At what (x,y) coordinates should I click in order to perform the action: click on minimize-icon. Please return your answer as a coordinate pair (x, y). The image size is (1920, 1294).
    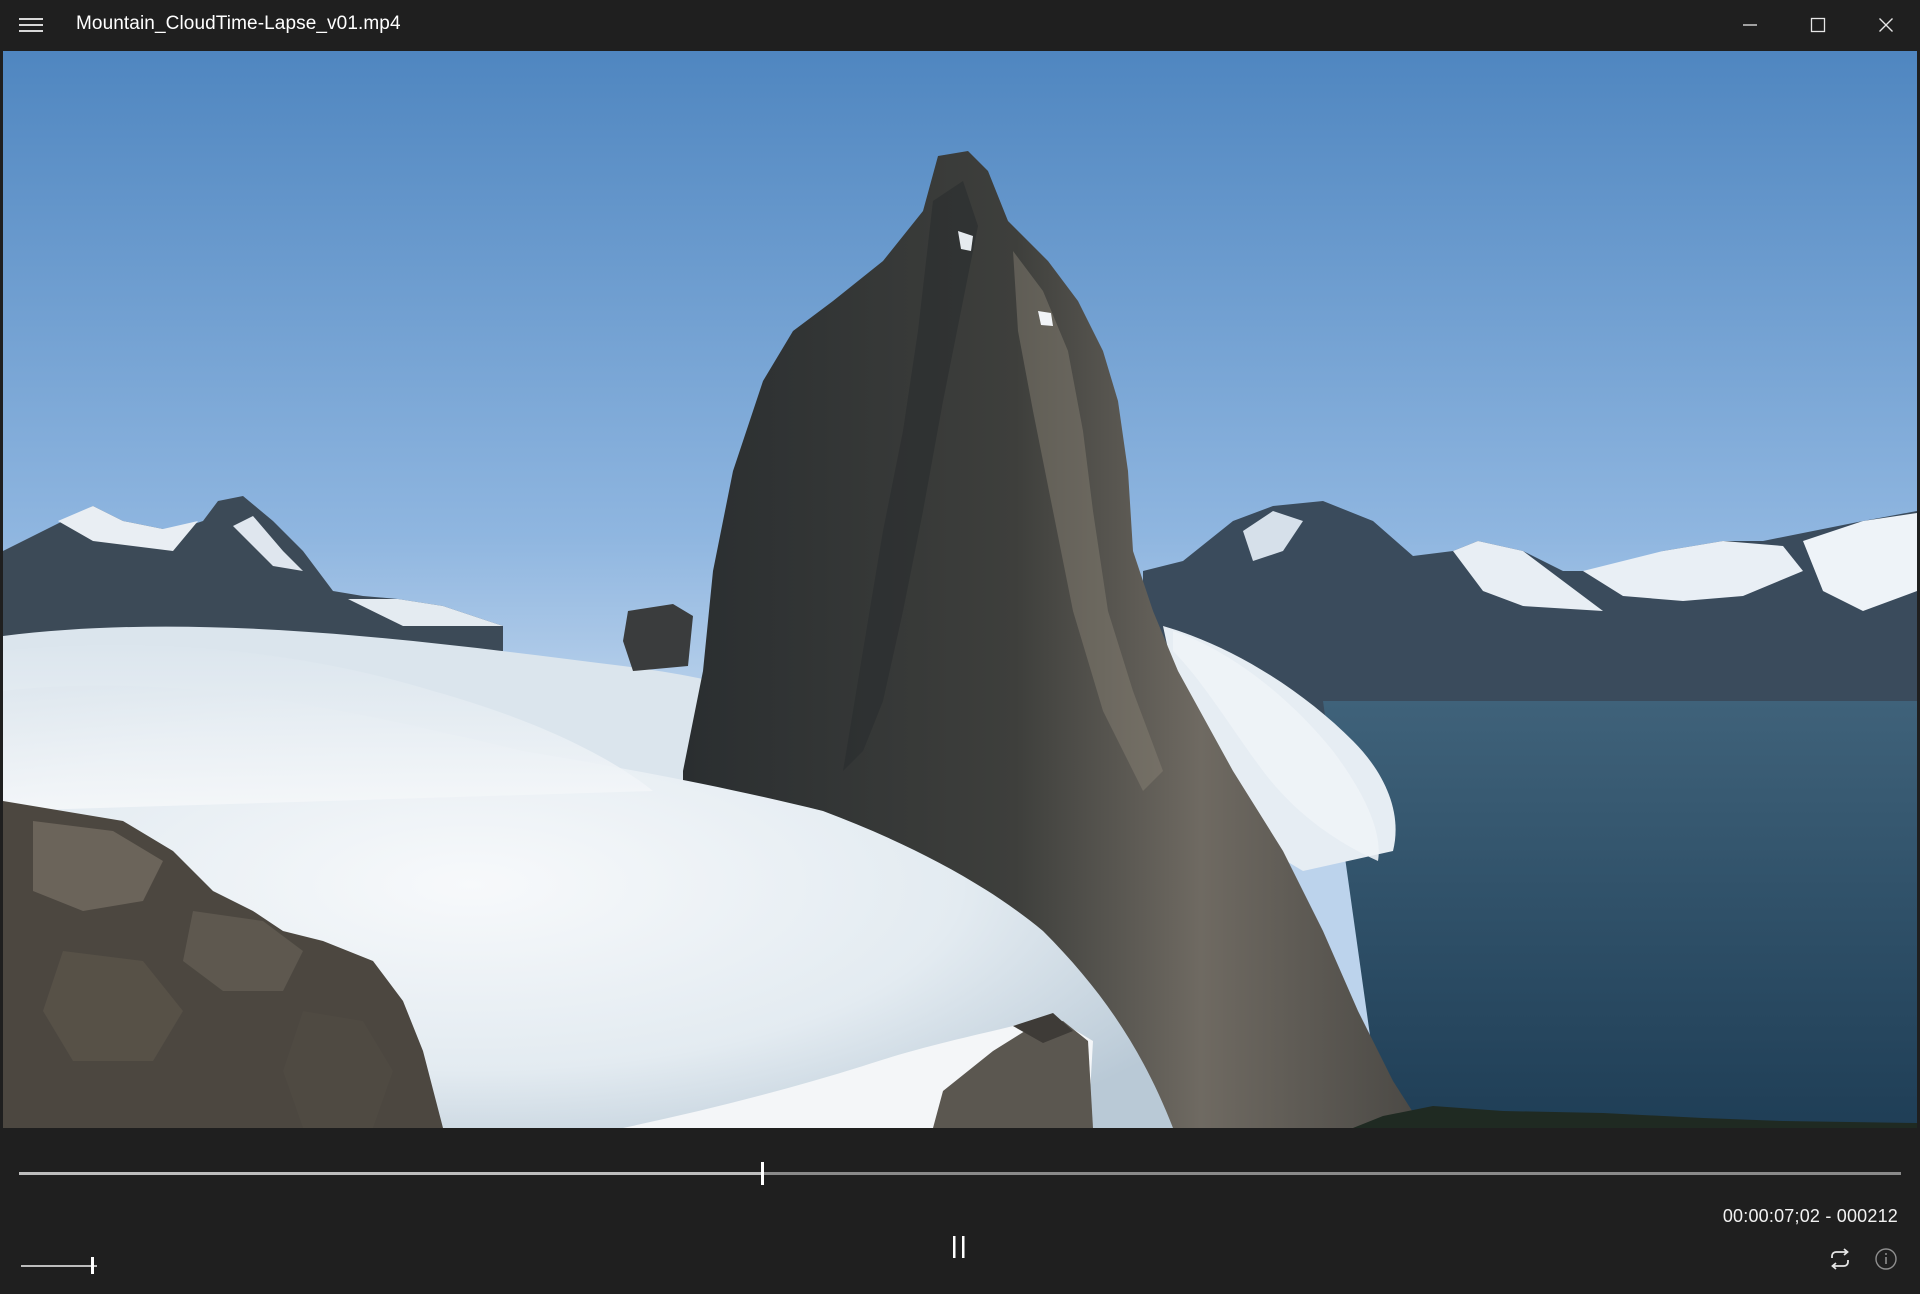
    Looking at the image, I should click on (1750, 25).